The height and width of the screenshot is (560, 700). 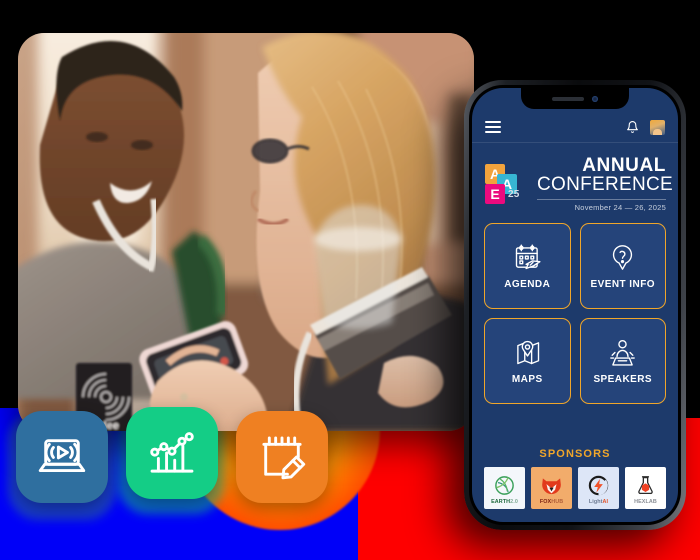 I want to click on sponsors-title: SPONSORS, so click(x=575, y=454).